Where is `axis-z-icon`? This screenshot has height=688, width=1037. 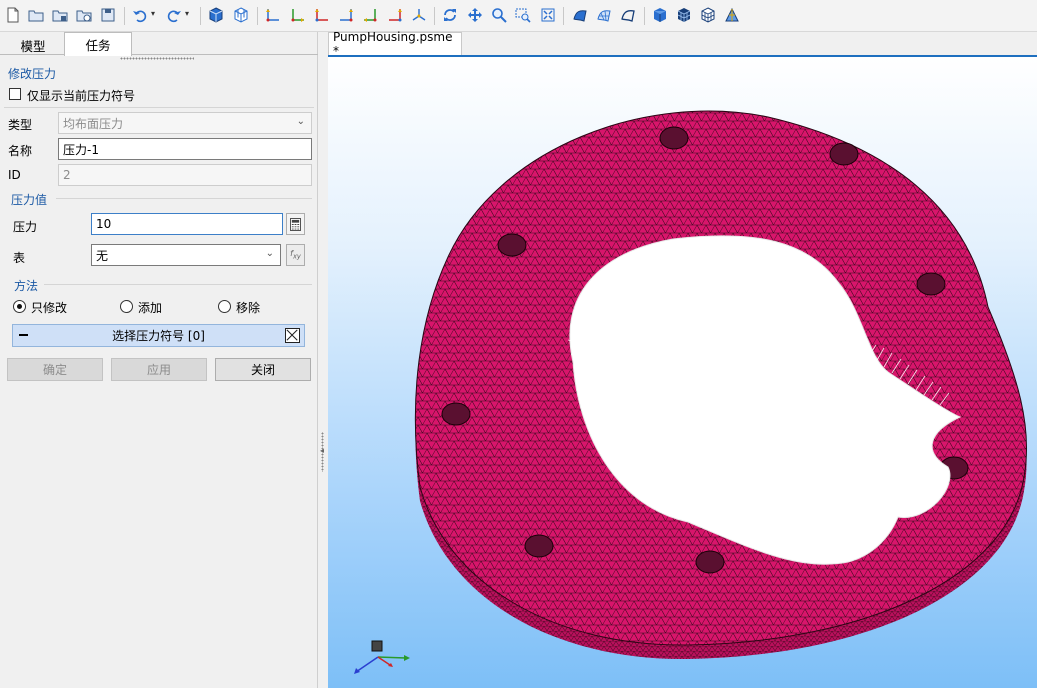
axis-z-icon is located at coordinates (322, 15).